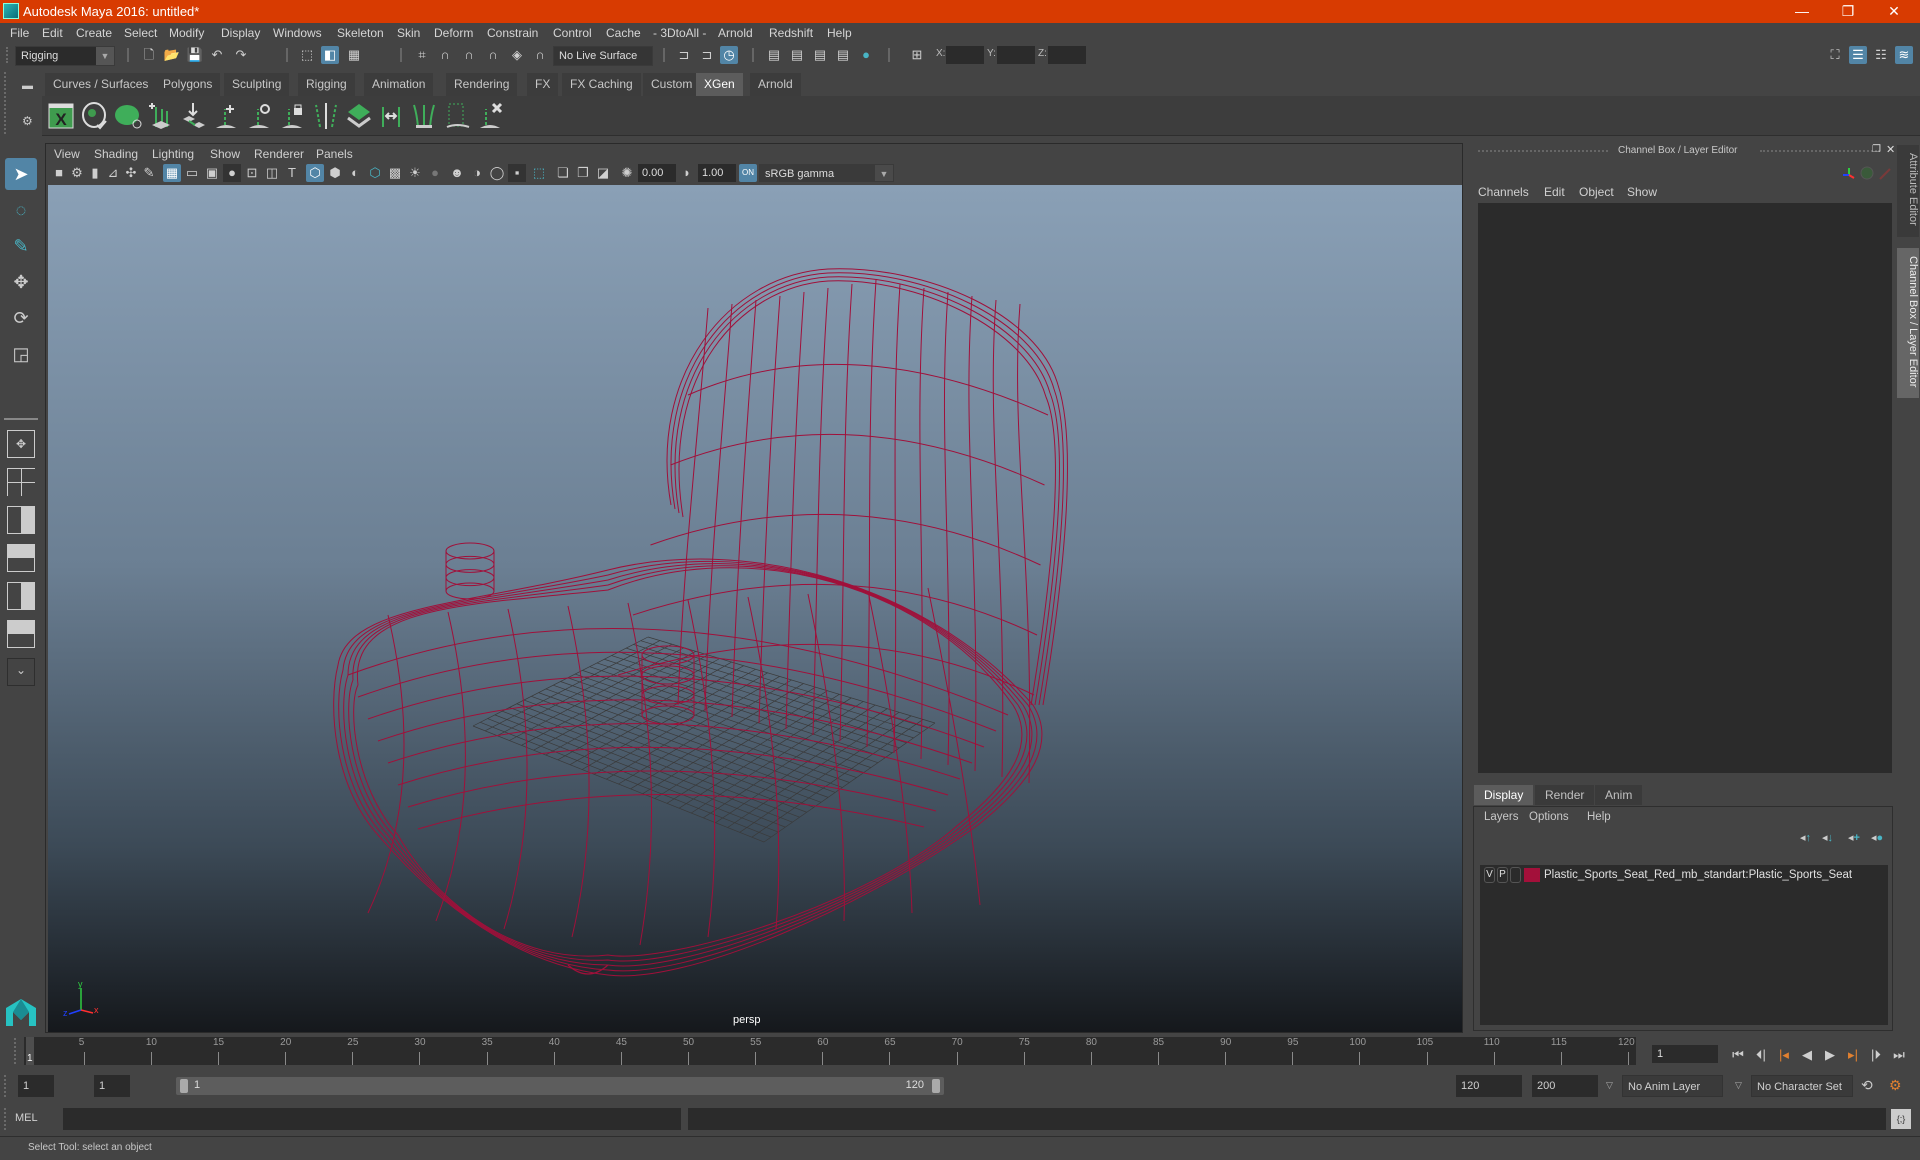 The height and width of the screenshot is (1160, 1920). Describe the element at coordinates (360, 33) in the screenshot. I see `menu-skeleton: Skeleton` at that location.